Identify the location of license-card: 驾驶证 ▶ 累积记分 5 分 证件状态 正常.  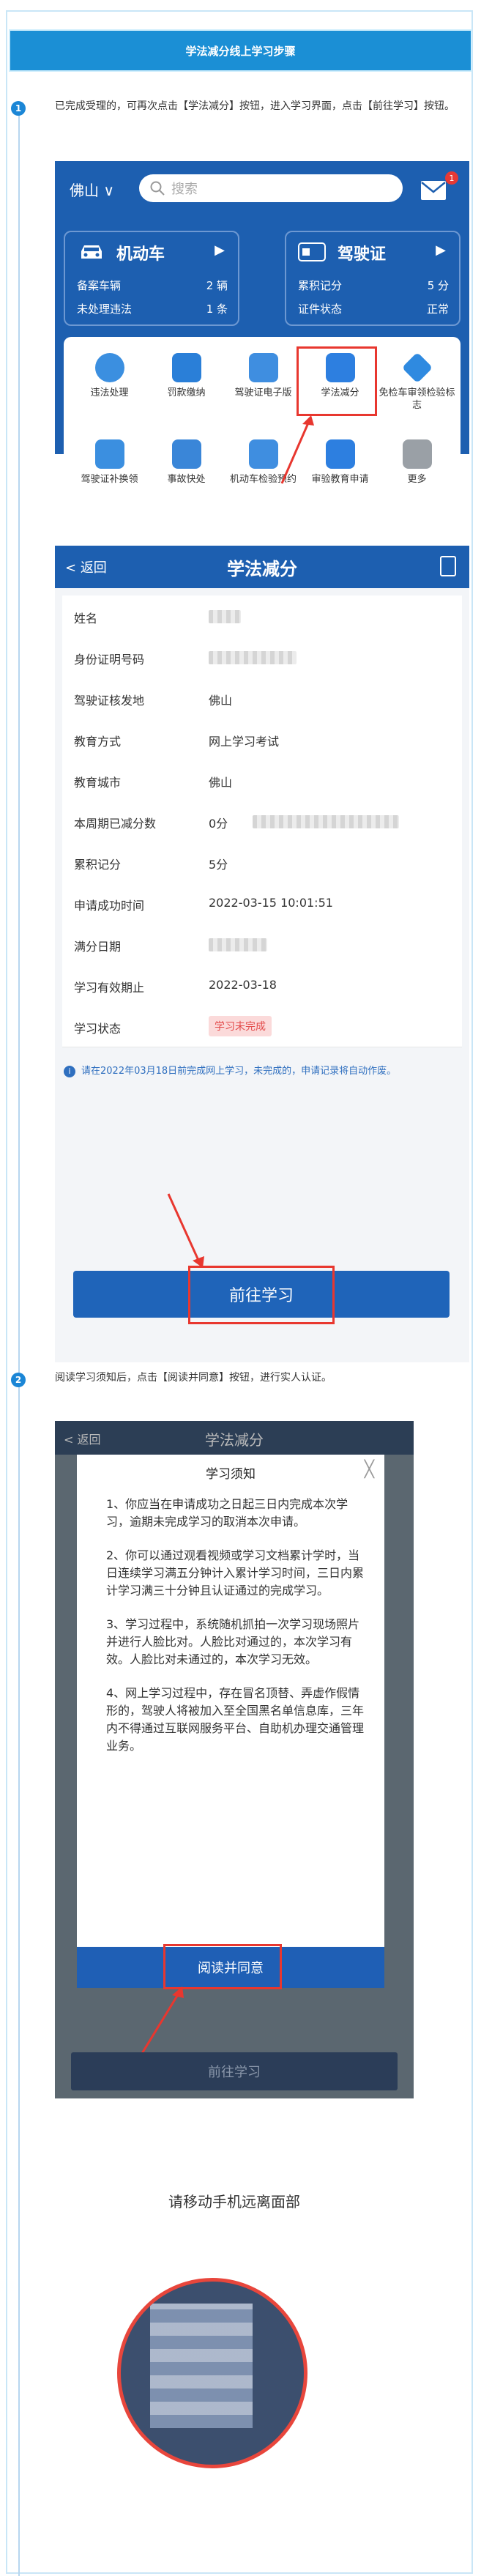
(373, 278).